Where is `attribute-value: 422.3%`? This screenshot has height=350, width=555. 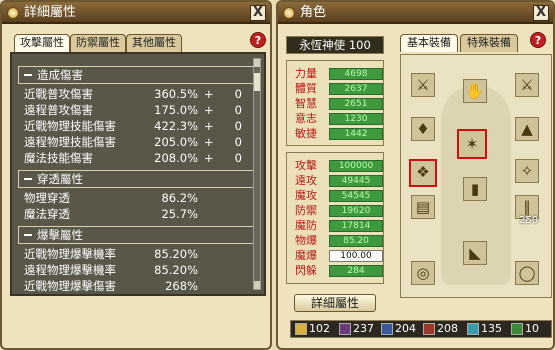
attribute-value: 422.3% is located at coordinates (176, 126).